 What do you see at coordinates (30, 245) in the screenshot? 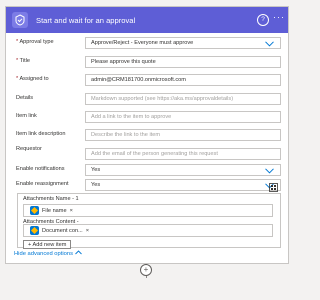
I see `add-icon: +` at bounding box center [30, 245].